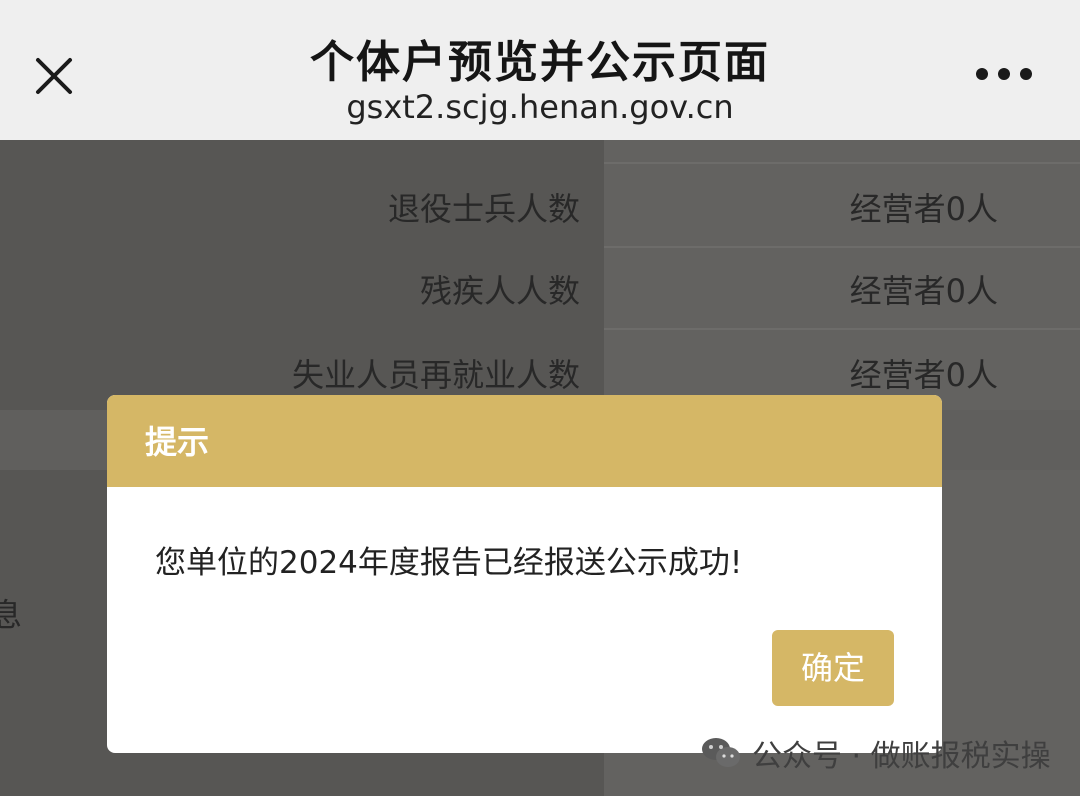  What do you see at coordinates (449, 563) in the screenshot?
I see `dialog-message: 您单位的2024年度报告已经报送公示成功!` at bounding box center [449, 563].